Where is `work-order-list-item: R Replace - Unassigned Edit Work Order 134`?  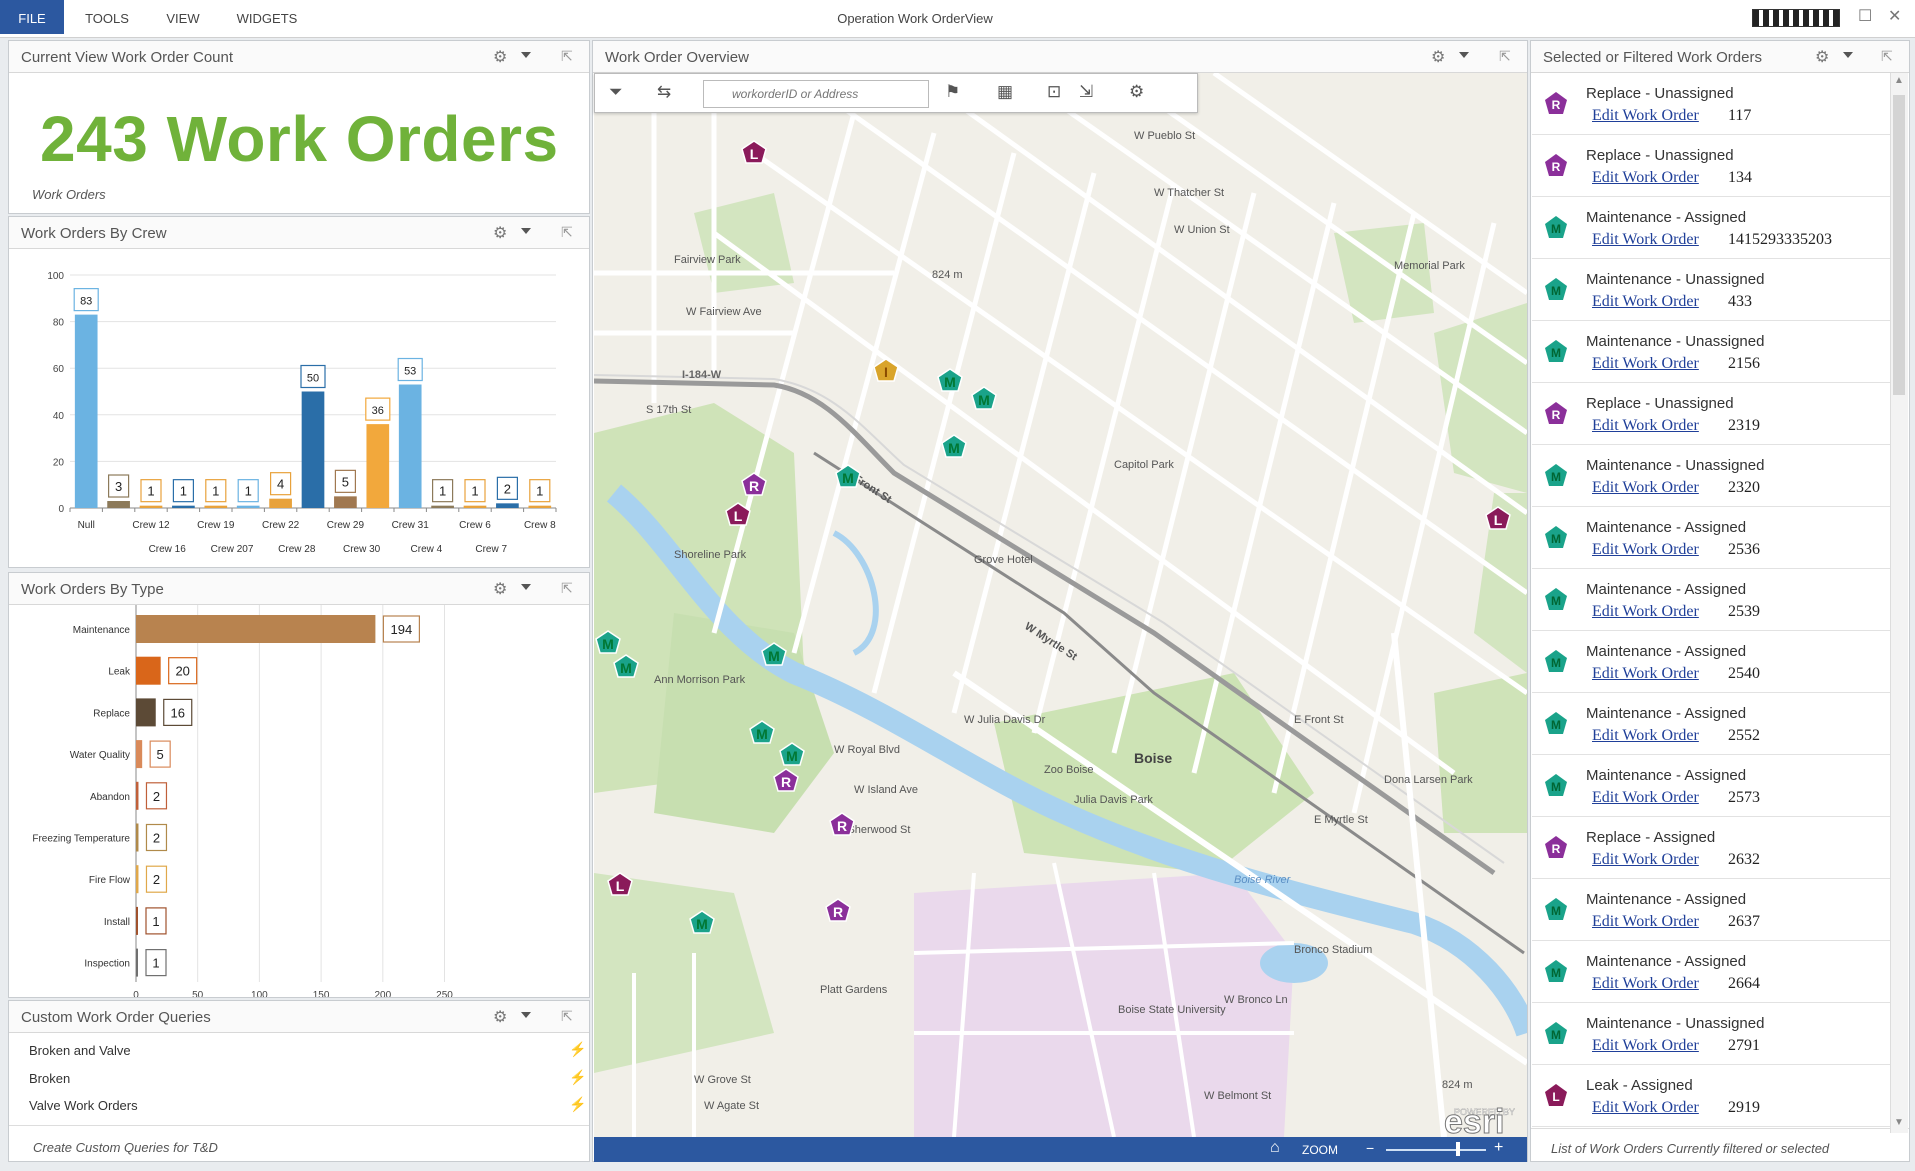 work-order-list-item: R Replace - Unassigned Edit Work Order 134 is located at coordinates (1711, 166).